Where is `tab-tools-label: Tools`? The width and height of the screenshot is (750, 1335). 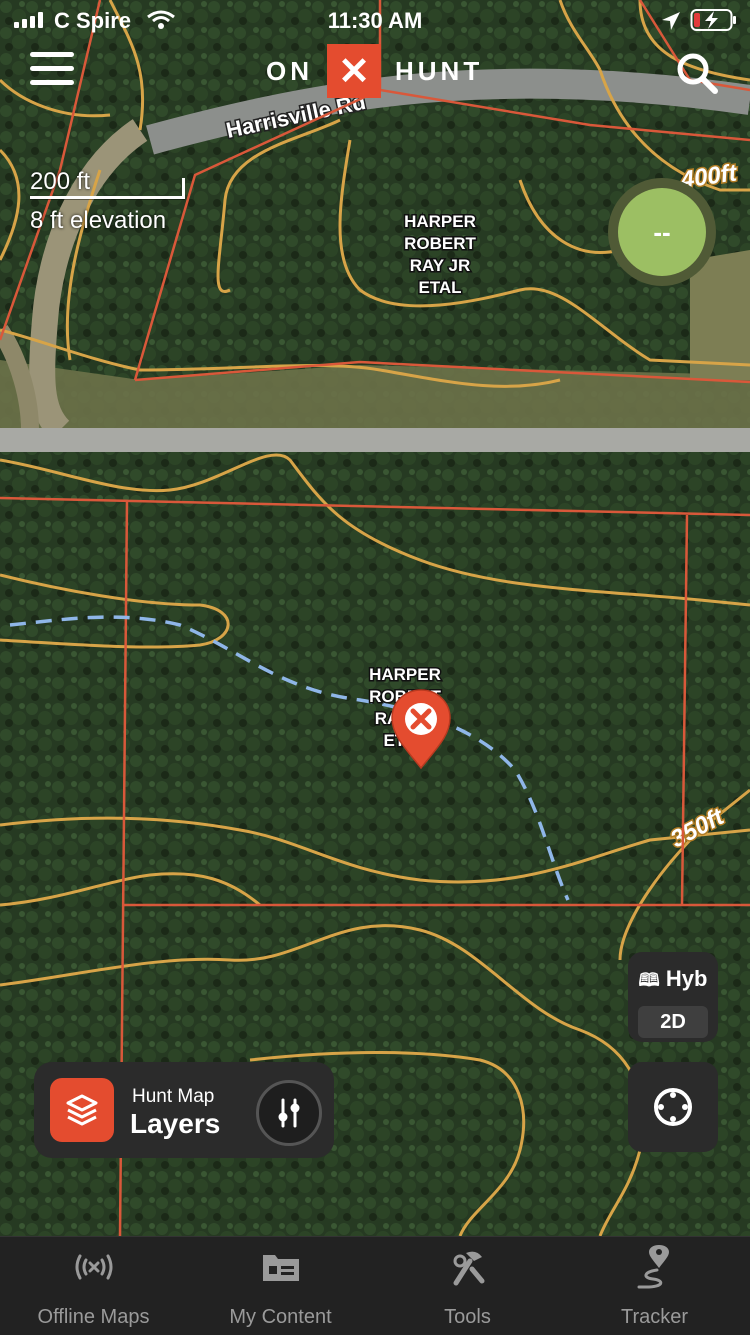
tab-tools-label: Tools is located at coordinates (467, 1317).